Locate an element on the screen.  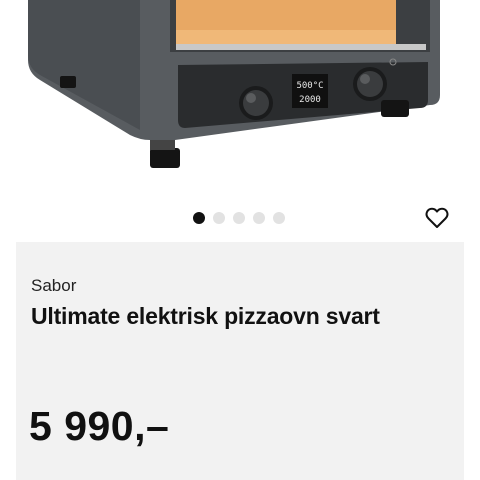
oven-foot-front-right is located at coordinates (395, 108).